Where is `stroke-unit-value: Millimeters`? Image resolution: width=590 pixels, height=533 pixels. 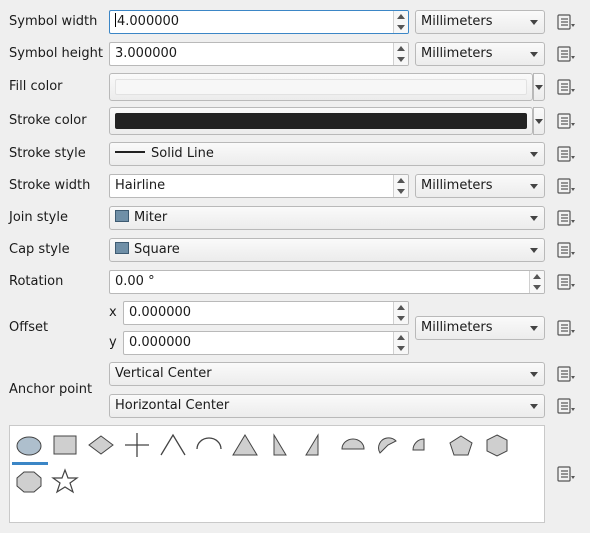 stroke-unit-value: Millimeters is located at coordinates (457, 185).